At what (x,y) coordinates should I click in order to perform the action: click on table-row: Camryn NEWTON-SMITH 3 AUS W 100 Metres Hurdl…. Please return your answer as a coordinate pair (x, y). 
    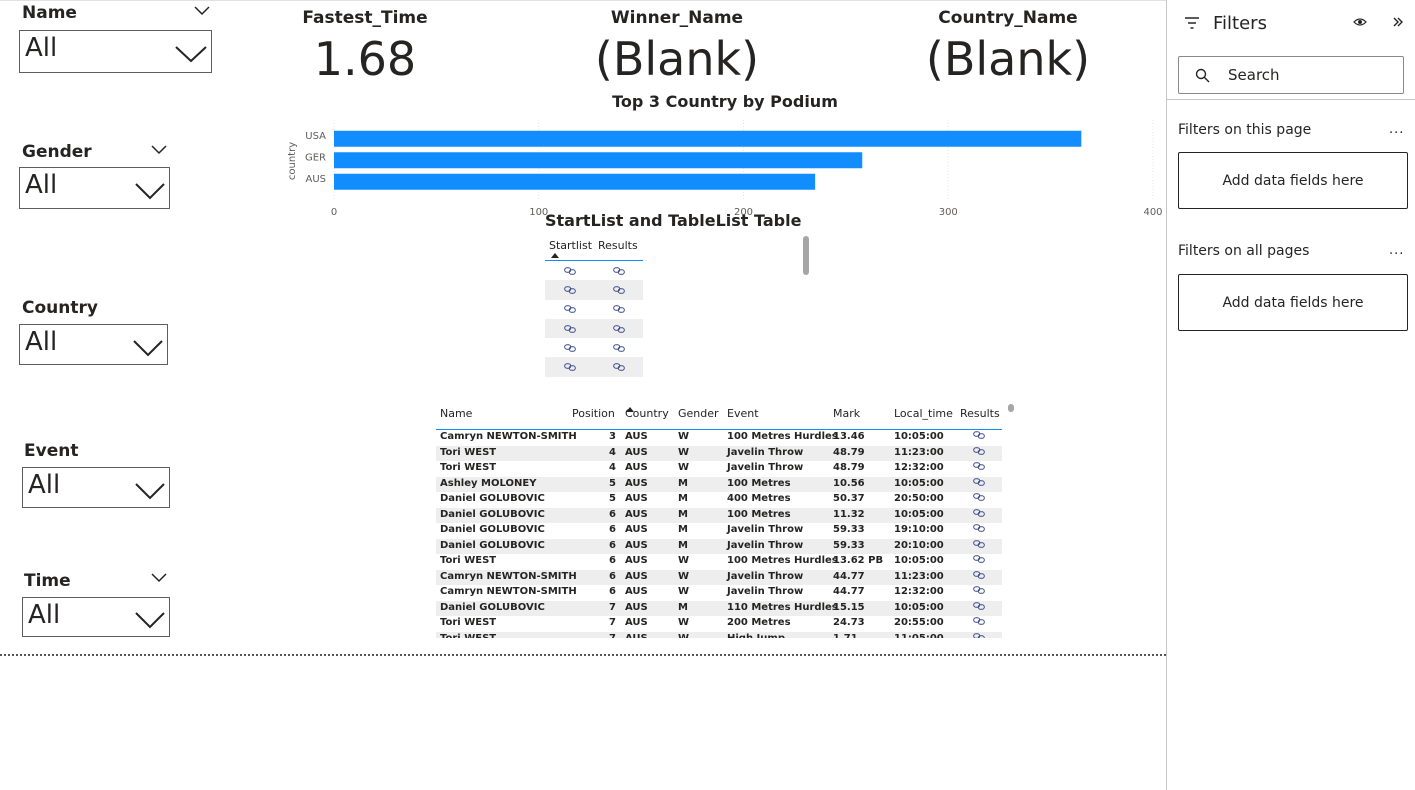
    Looking at the image, I should click on (719, 438).